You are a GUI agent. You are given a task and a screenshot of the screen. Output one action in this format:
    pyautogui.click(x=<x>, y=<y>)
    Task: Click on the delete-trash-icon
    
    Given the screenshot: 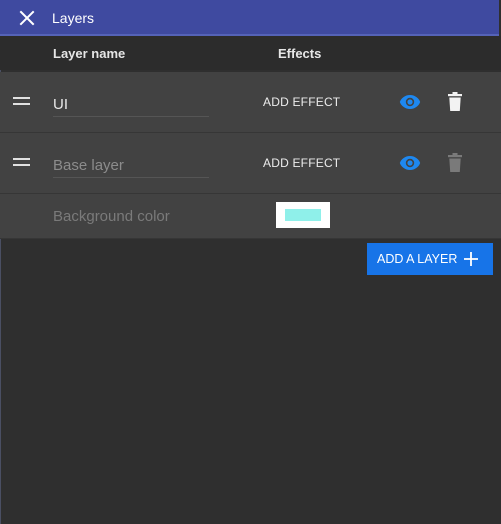 What is the action you would take?
    pyautogui.click(x=455, y=102)
    